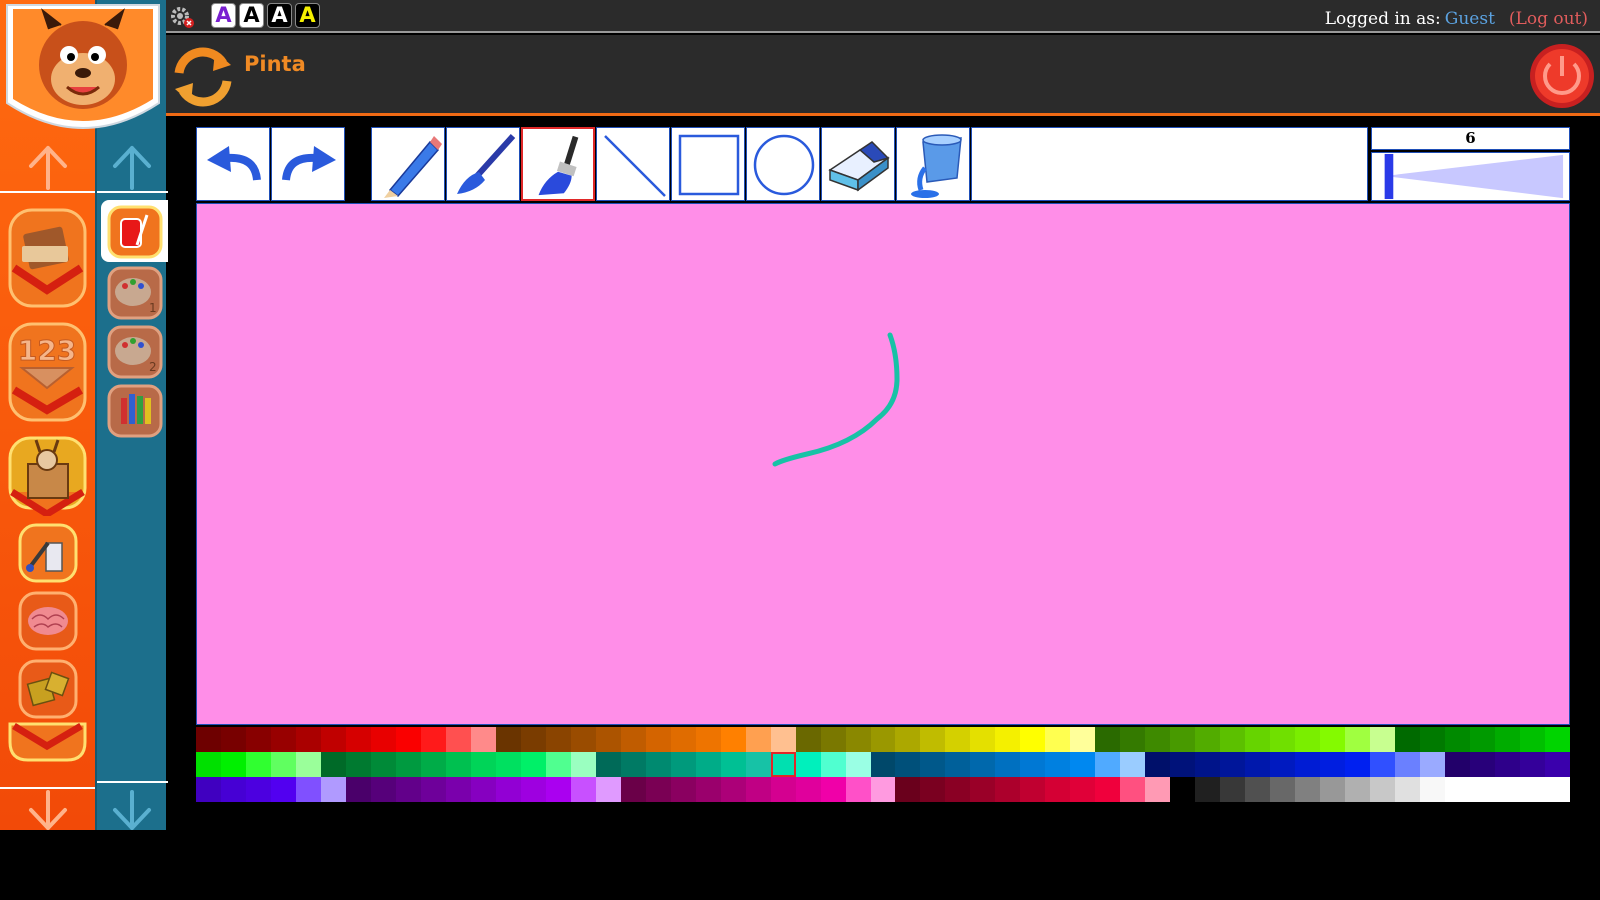  Describe the element at coordinates (182, 17) in the screenshot. I see `settings-gear-icon` at that location.